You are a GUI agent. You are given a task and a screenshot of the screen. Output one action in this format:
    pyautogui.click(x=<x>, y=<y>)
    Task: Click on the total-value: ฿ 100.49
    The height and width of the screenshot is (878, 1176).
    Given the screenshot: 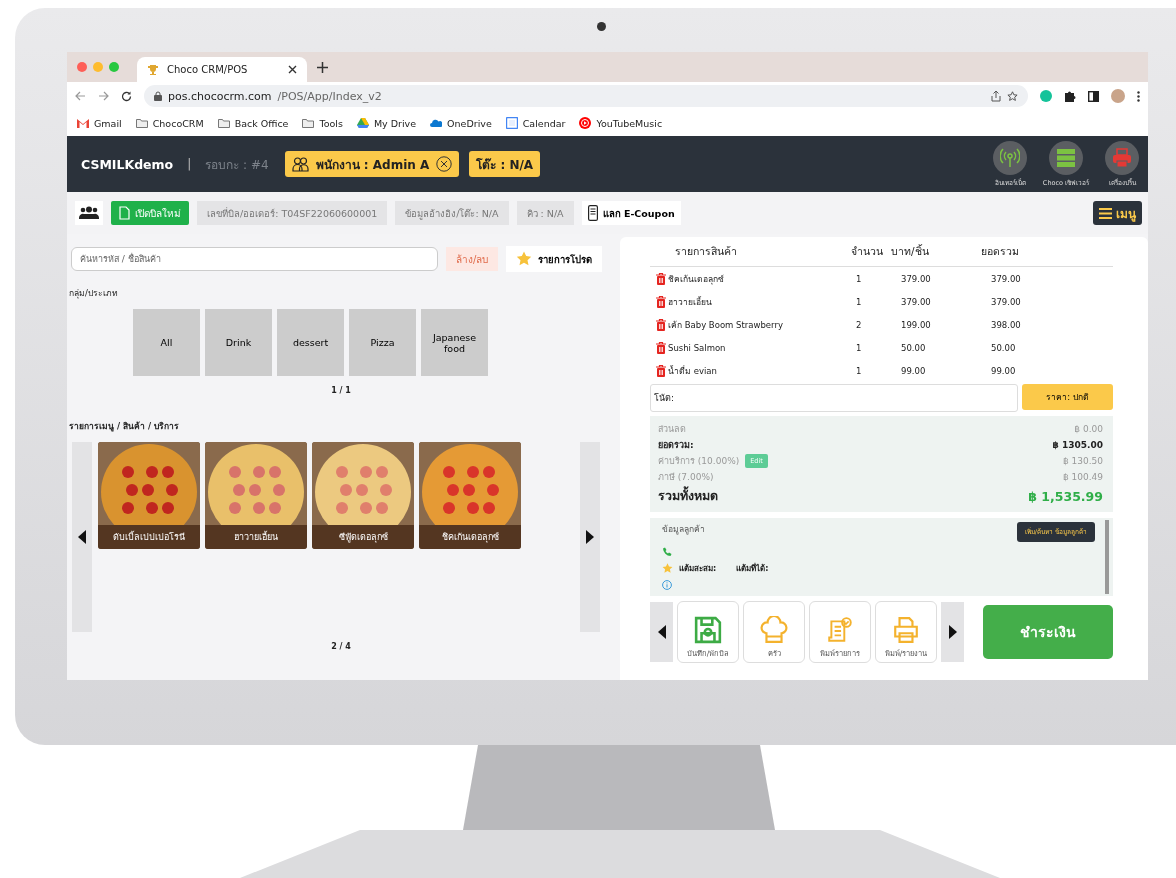 What is the action you would take?
    pyautogui.click(x=1082, y=477)
    